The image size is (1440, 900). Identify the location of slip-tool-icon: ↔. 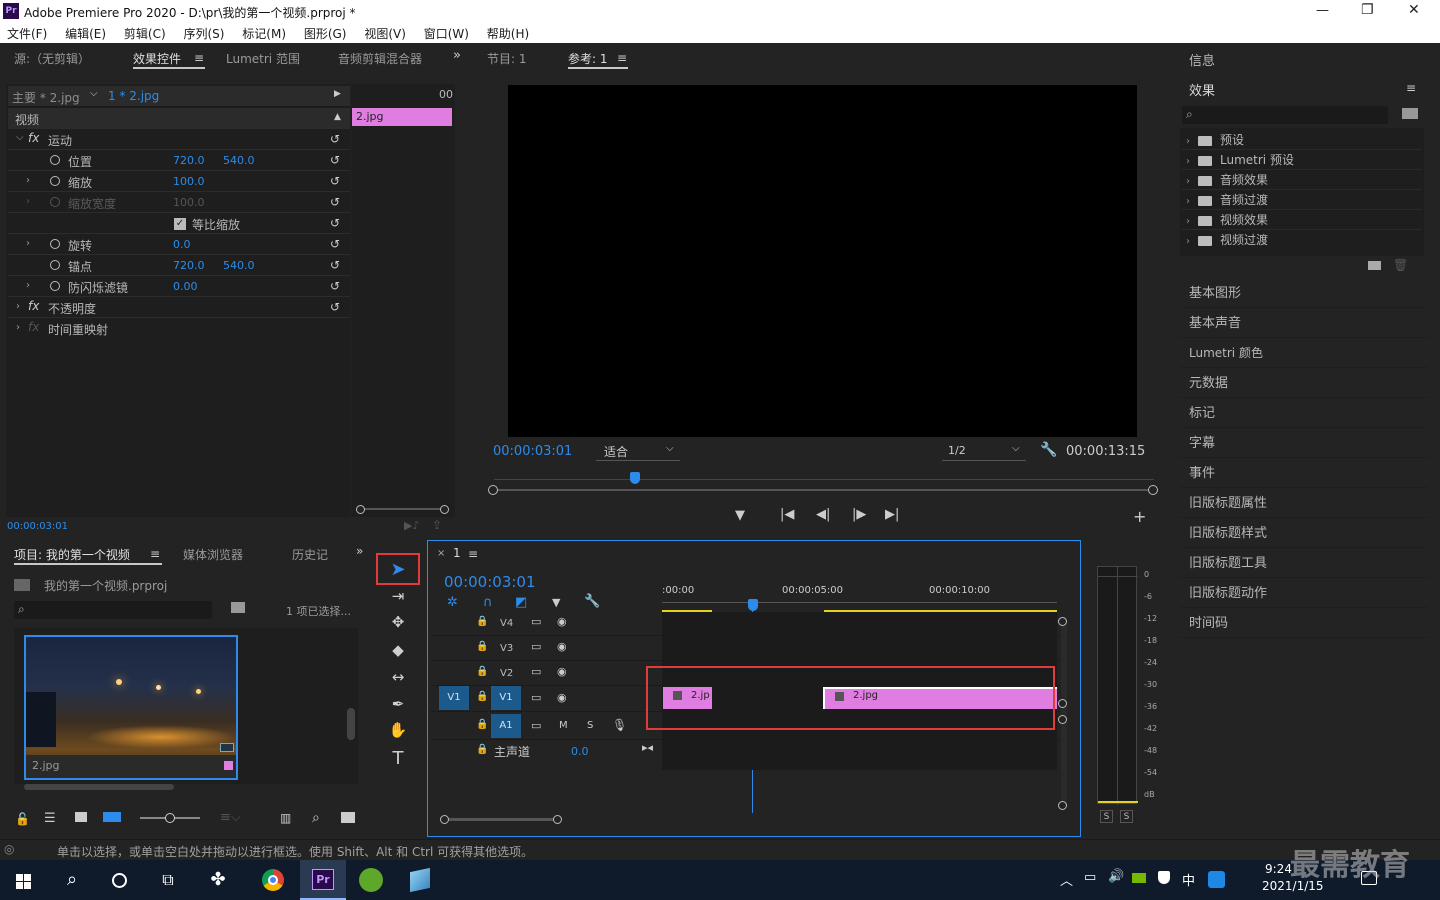
(398, 679).